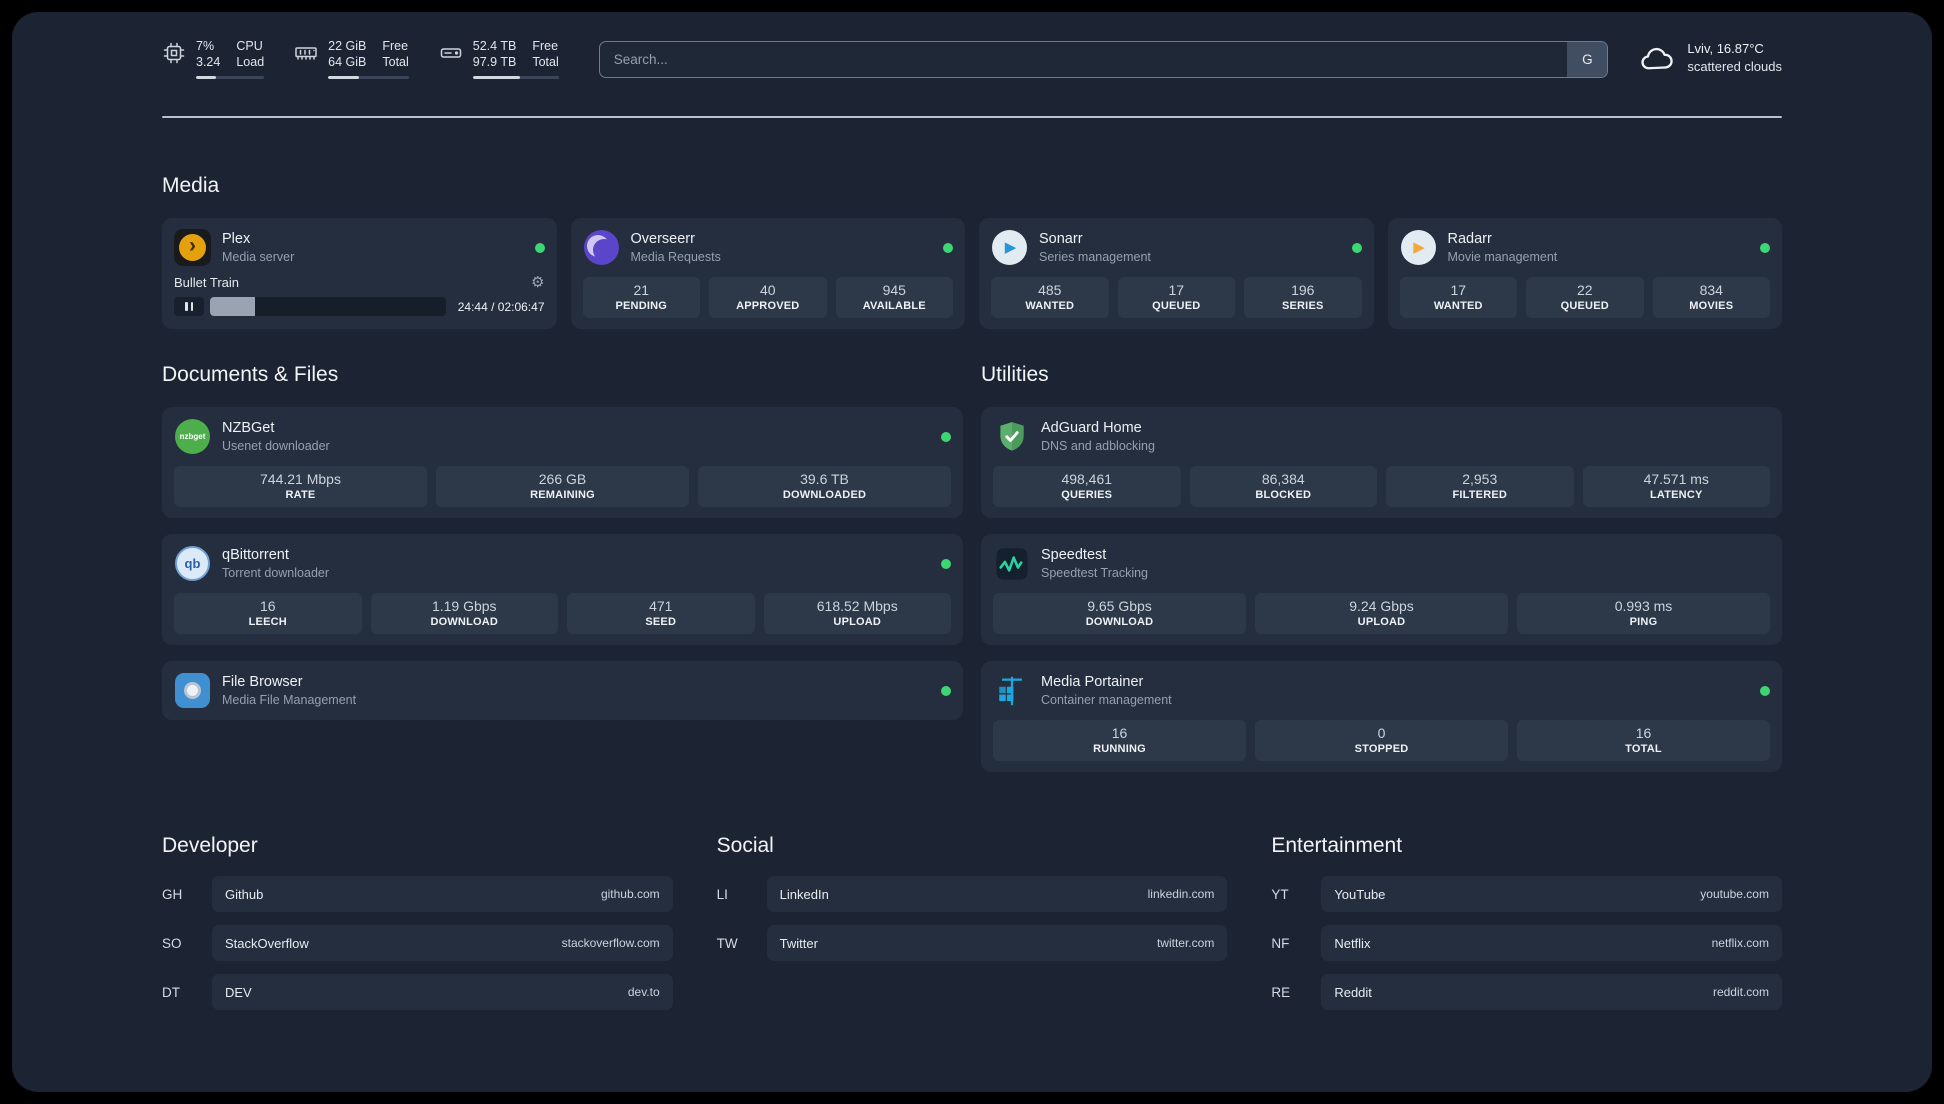 The width and height of the screenshot is (1944, 1104). What do you see at coordinates (248, 427) in the screenshot?
I see `nzbget-name: NZBGet` at bounding box center [248, 427].